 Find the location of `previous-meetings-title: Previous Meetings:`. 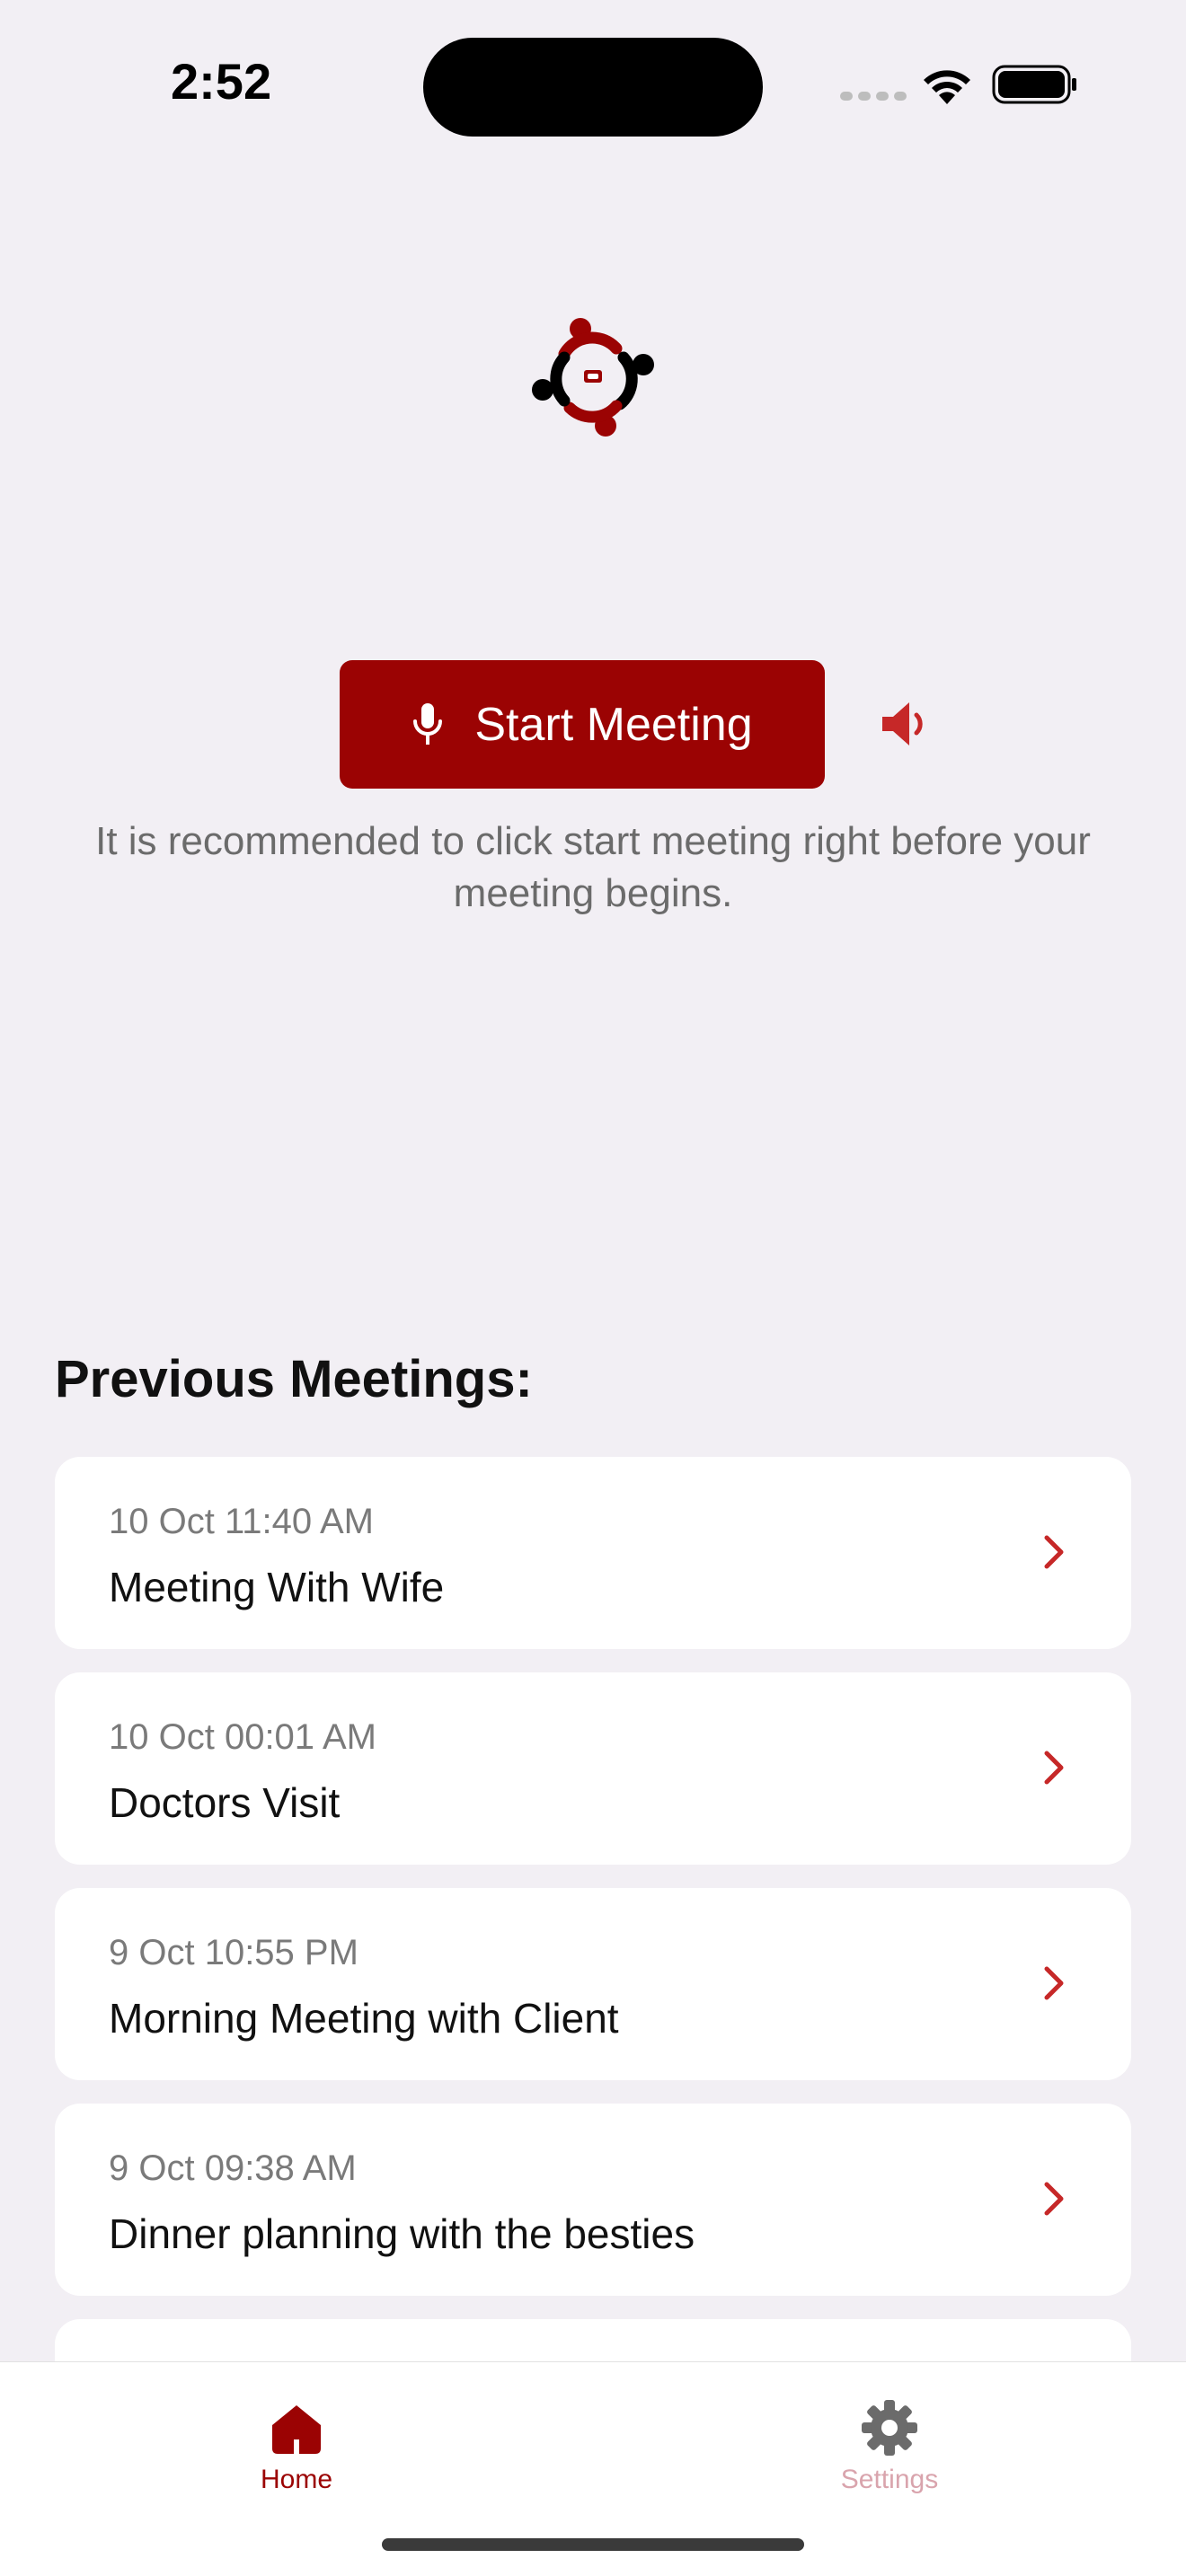

previous-meetings-title: Previous Meetings: is located at coordinates (294, 1379).